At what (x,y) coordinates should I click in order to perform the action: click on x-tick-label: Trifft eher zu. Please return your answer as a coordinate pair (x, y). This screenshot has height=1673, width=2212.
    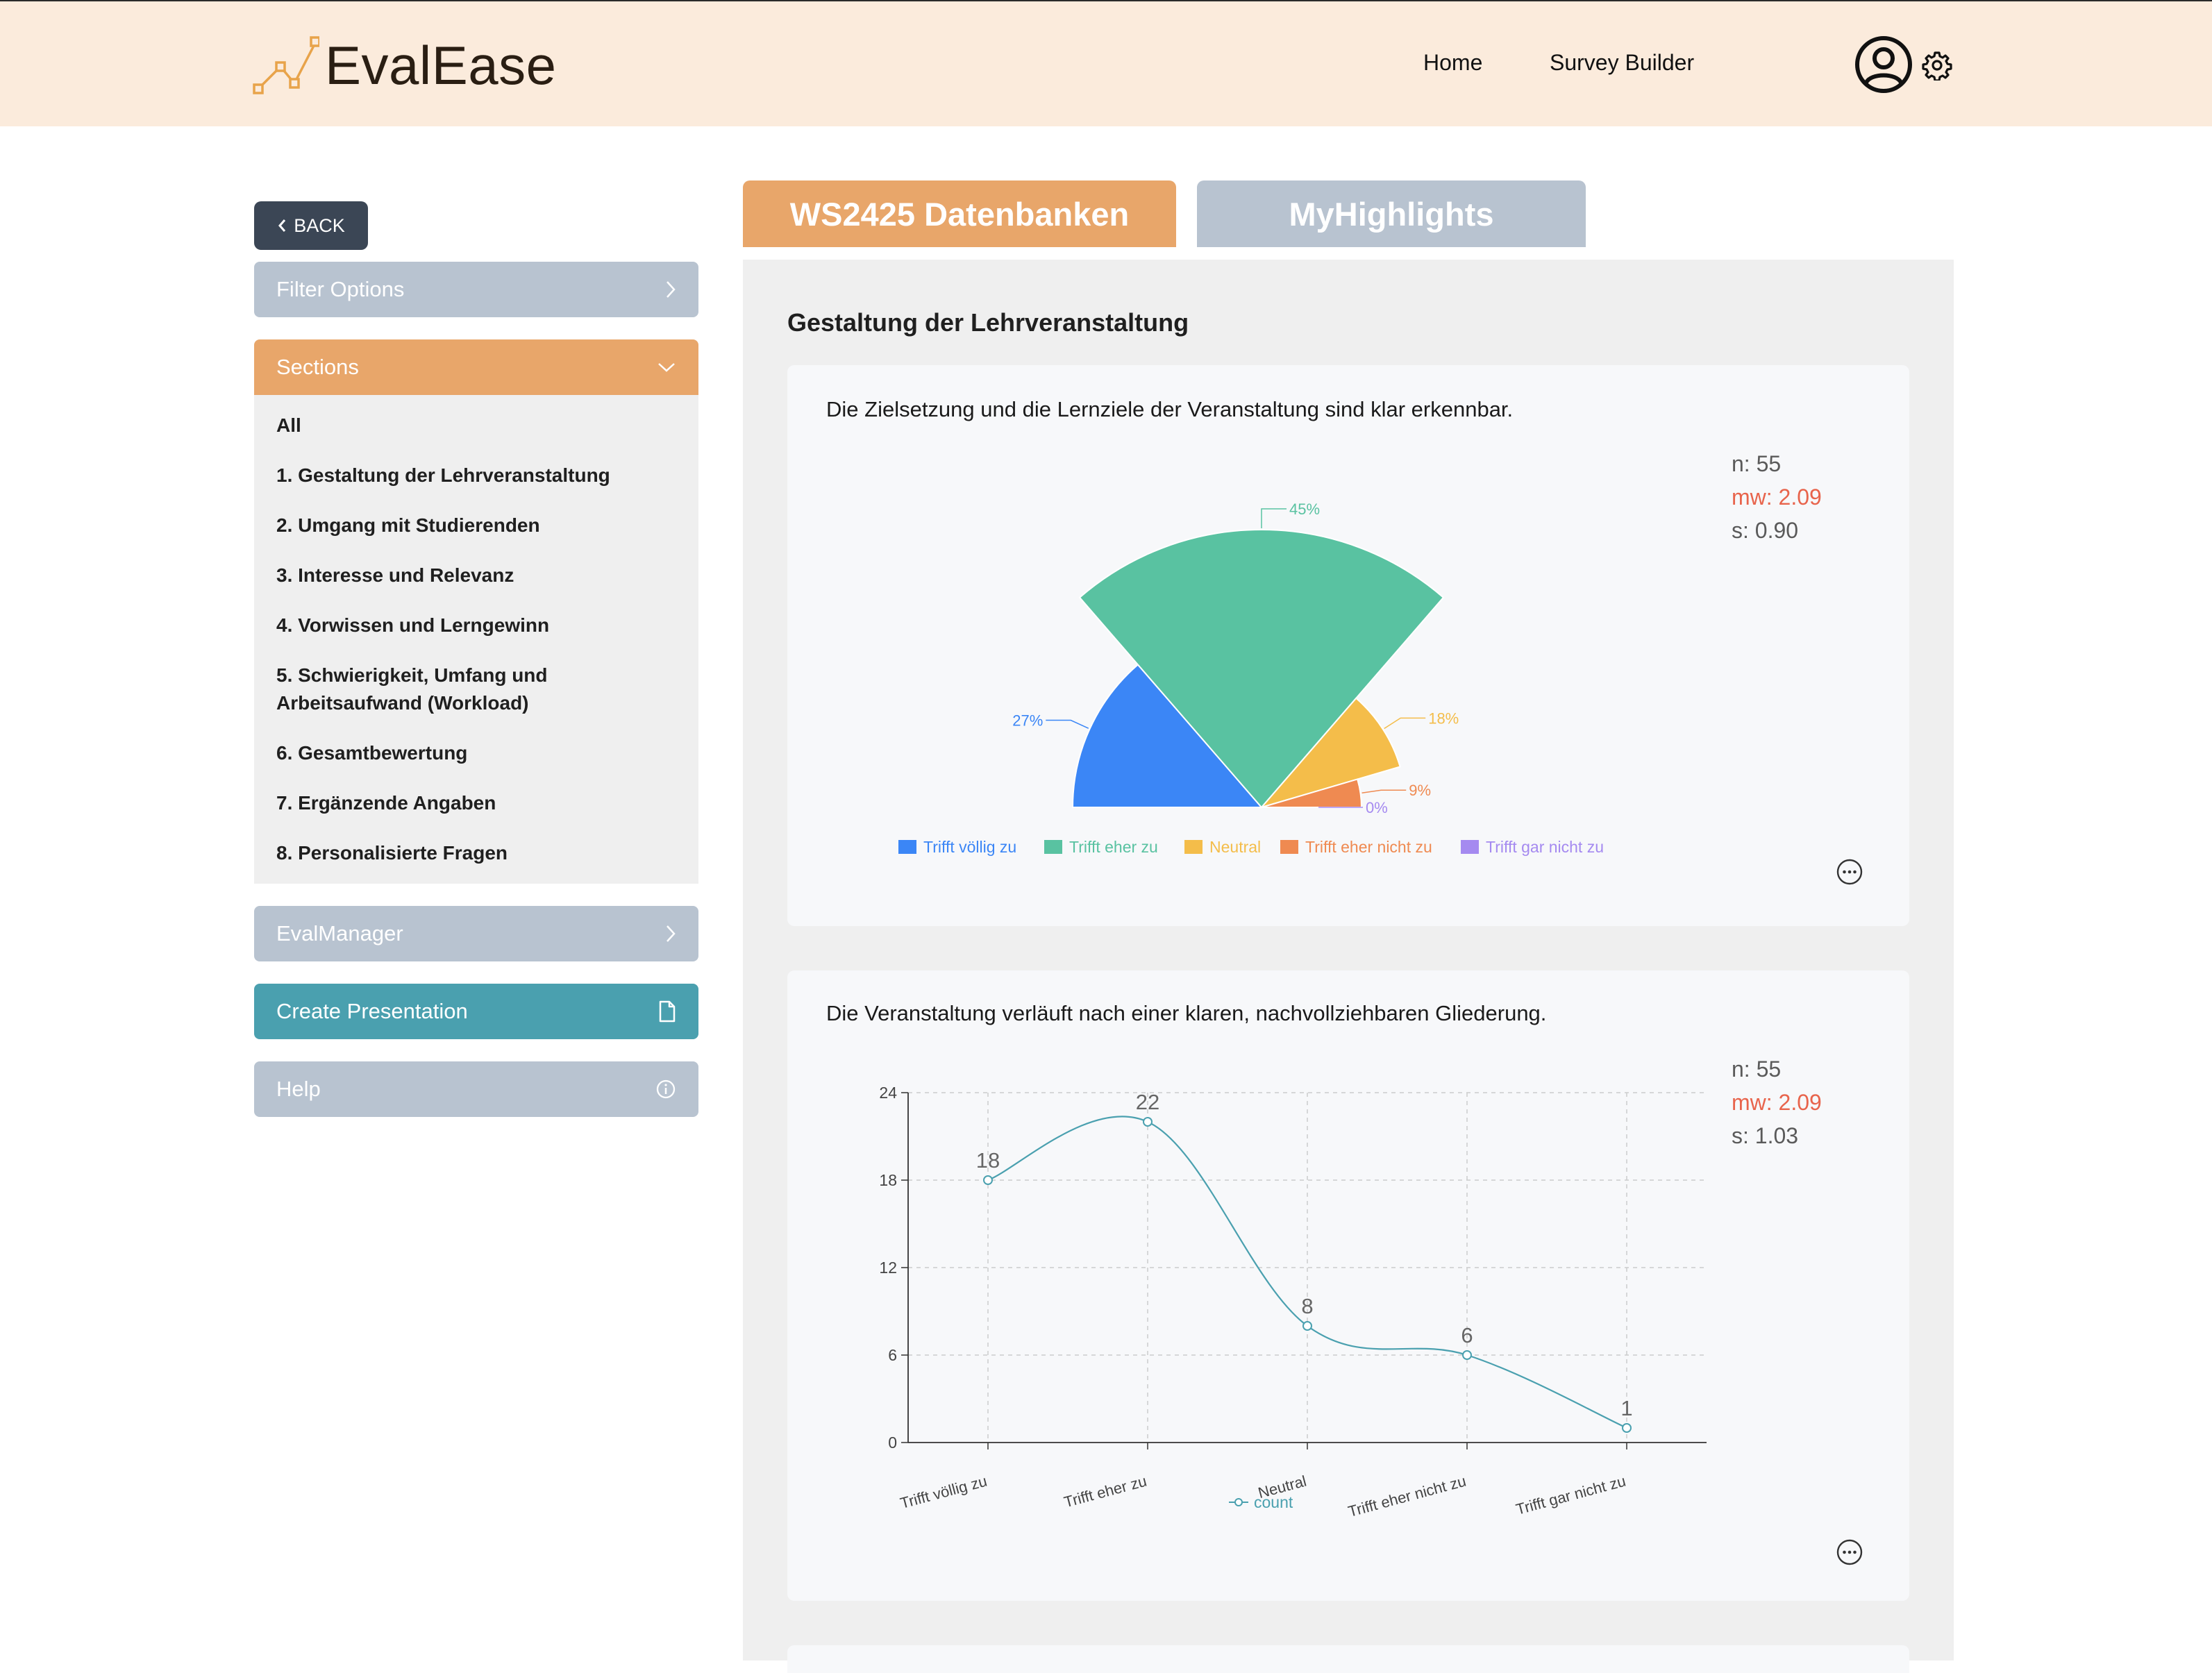
    Looking at the image, I should click on (1105, 1491).